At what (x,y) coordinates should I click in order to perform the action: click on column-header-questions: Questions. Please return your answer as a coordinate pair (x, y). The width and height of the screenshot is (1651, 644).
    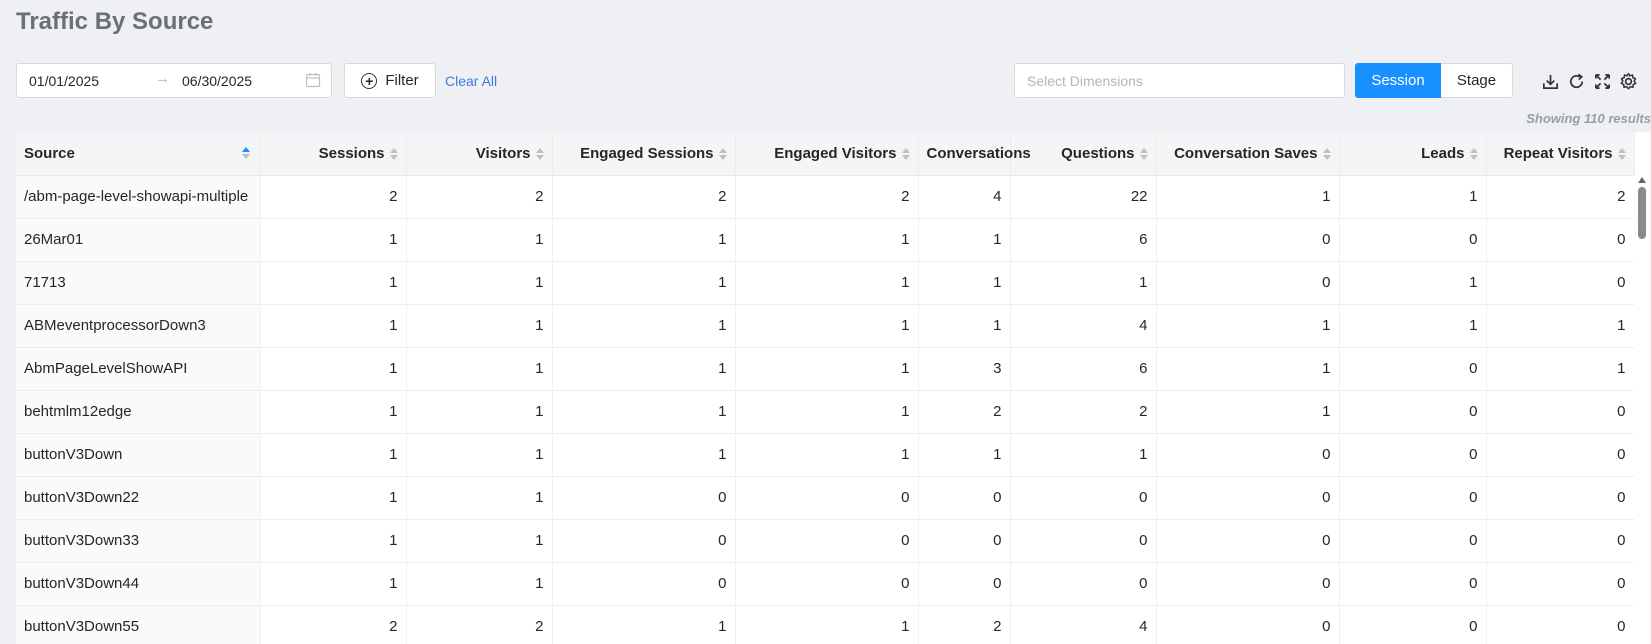
    Looking at the image, I should click on (1083, 154).